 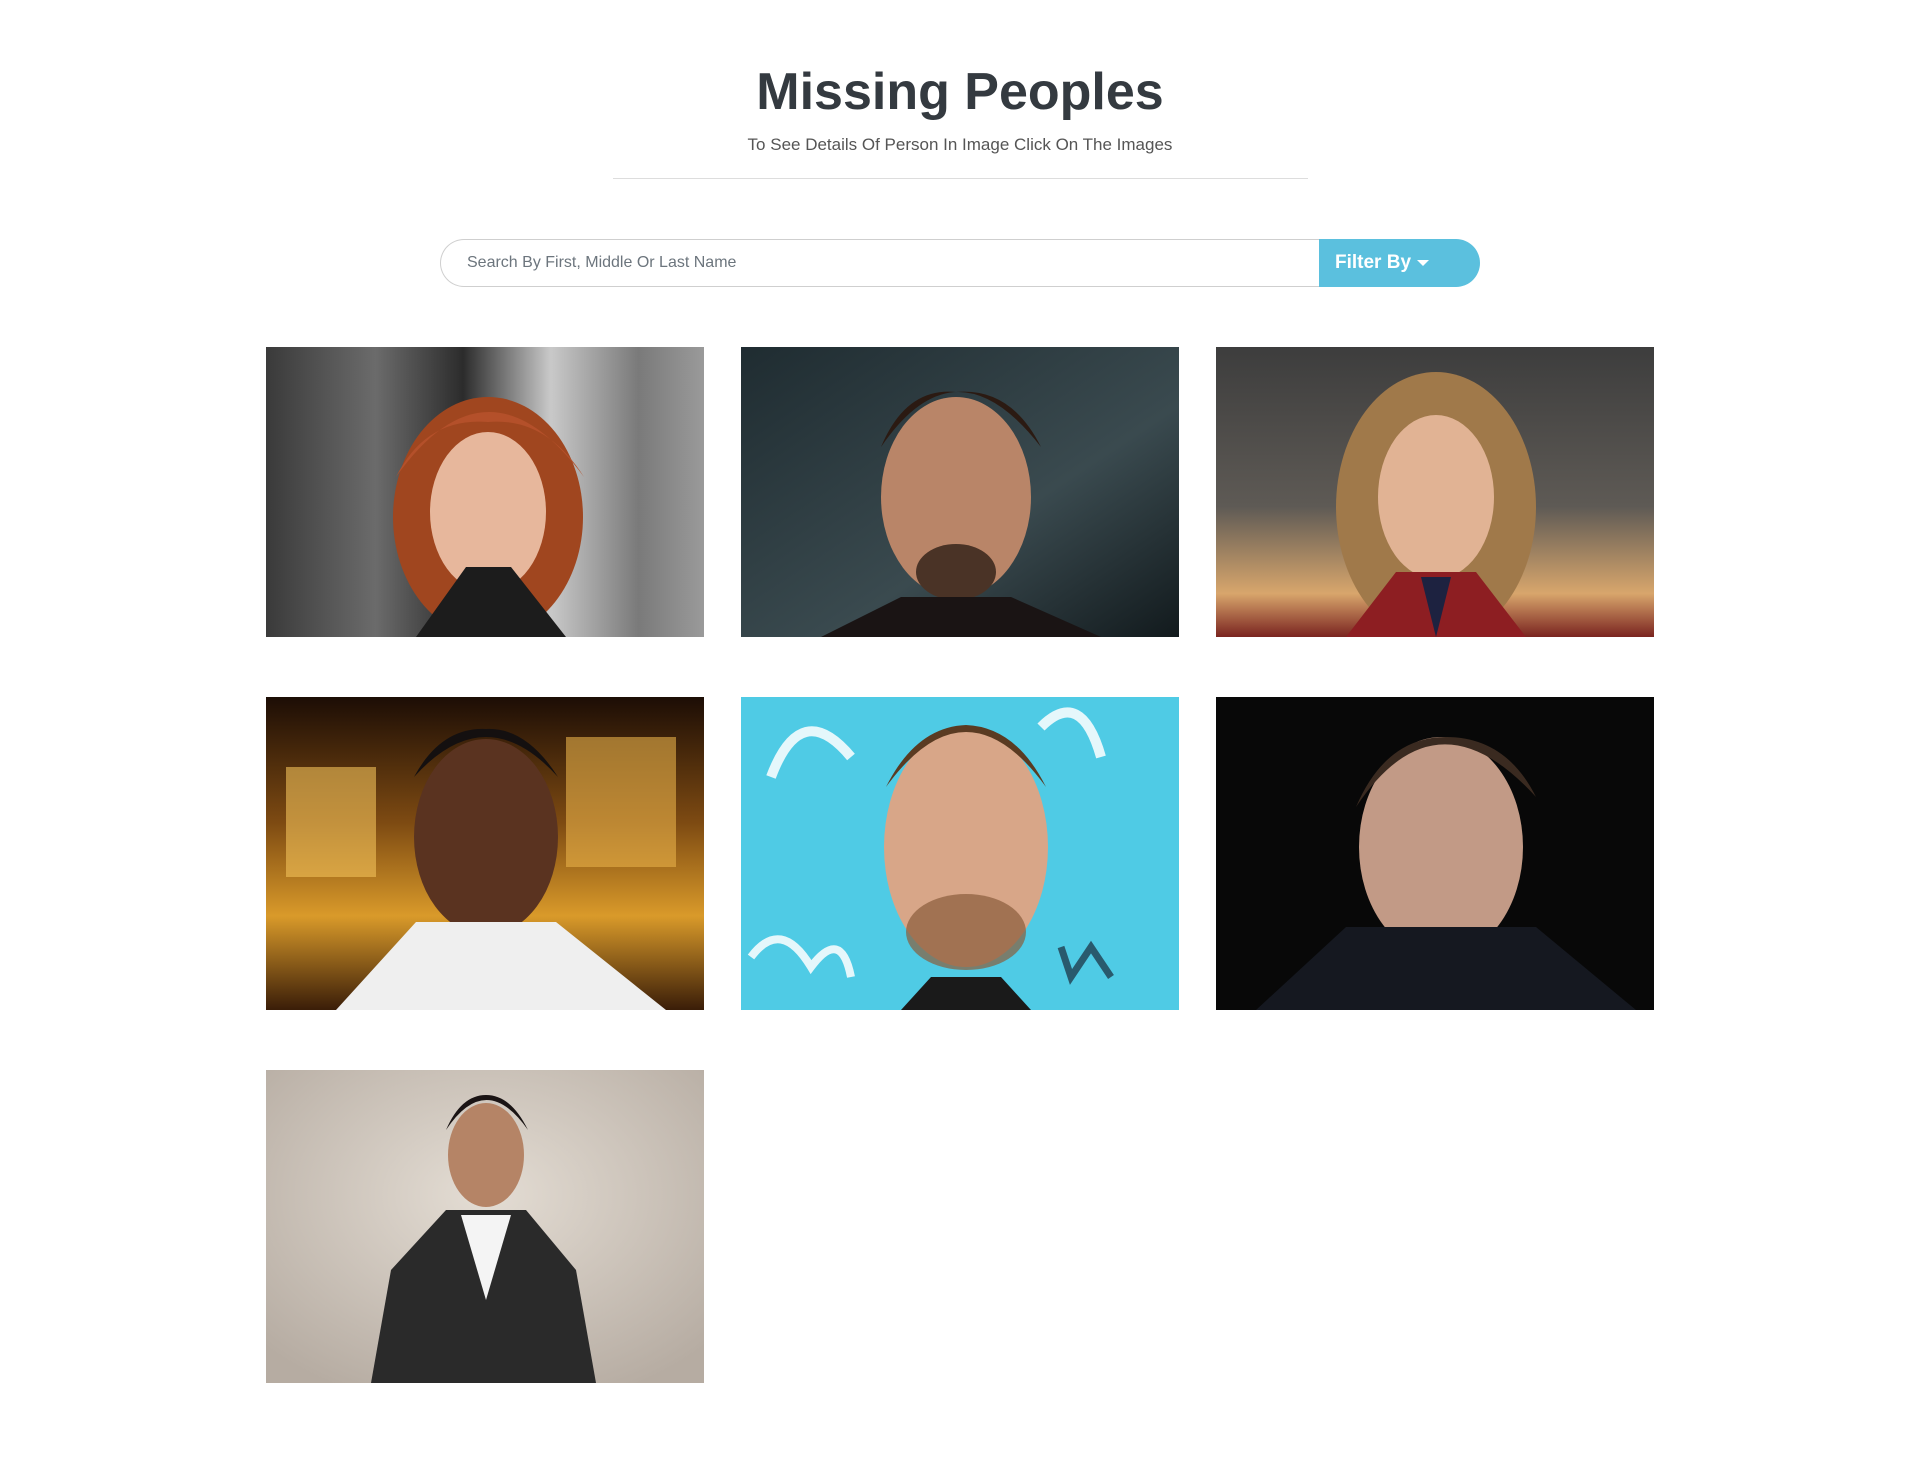 I want to click on caret-down-icon, so click(x=1423, y=263).